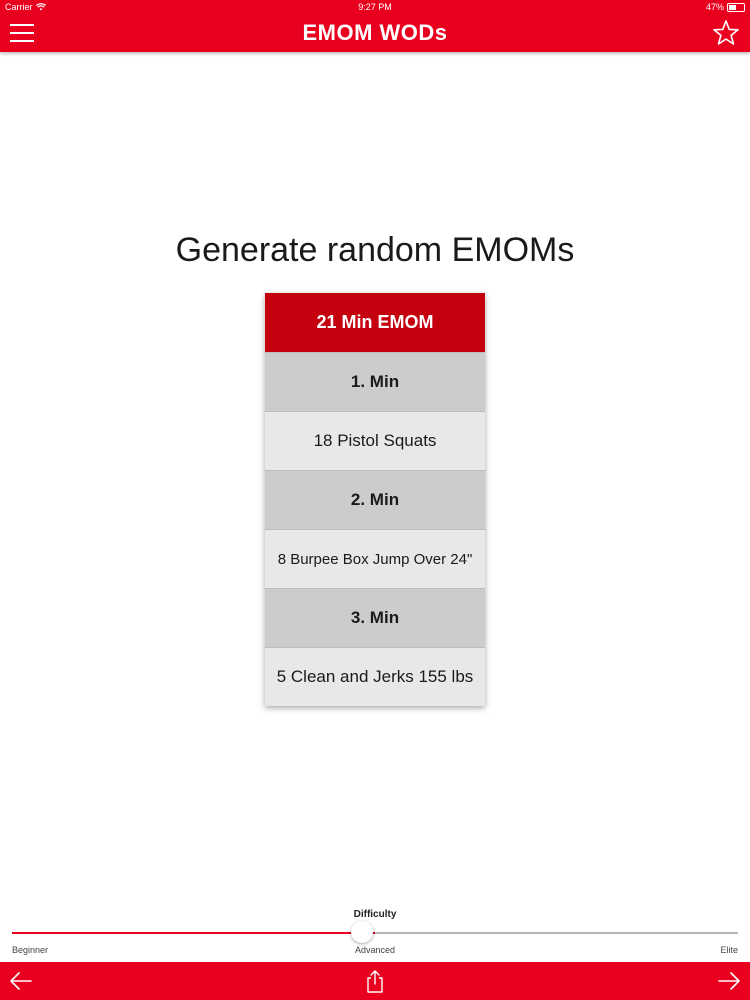 The image size is (750, 1000). I want to click on minute-row: 2. Min, so click(375, 499).